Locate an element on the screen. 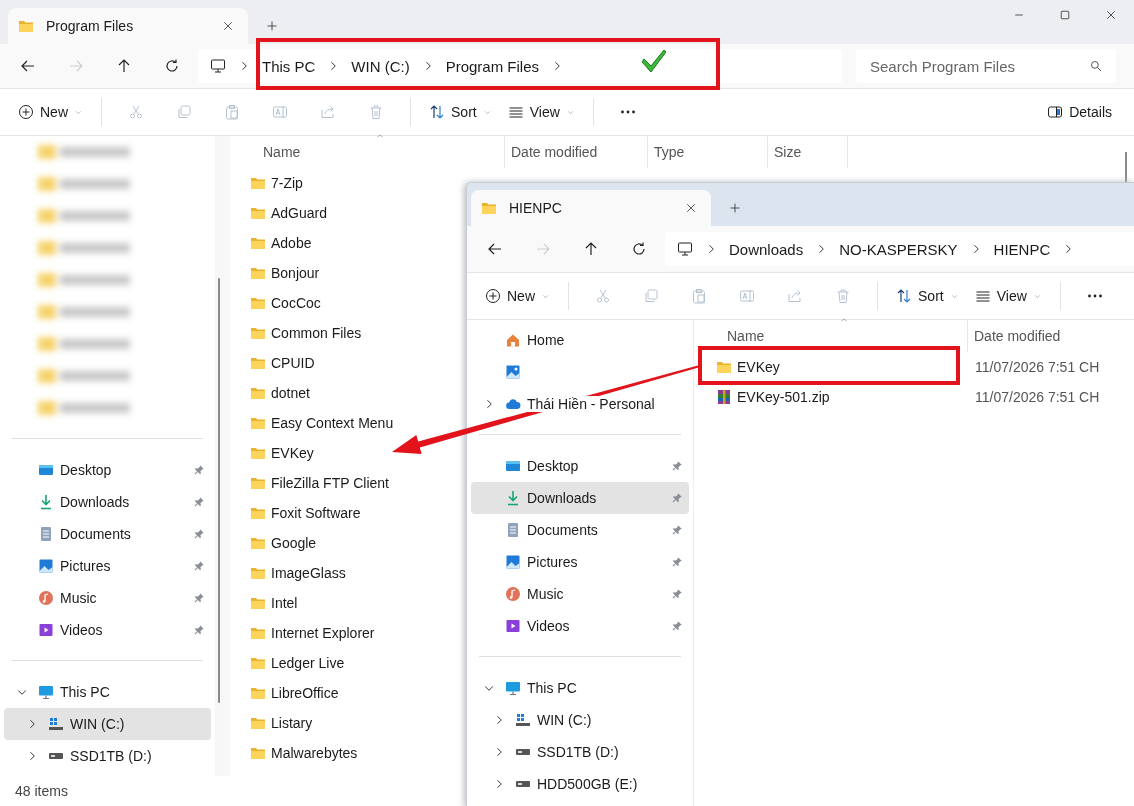 This screenshot has height=806, width=1134. breadcrumb: Downloads is located at coordinates (766, 249).